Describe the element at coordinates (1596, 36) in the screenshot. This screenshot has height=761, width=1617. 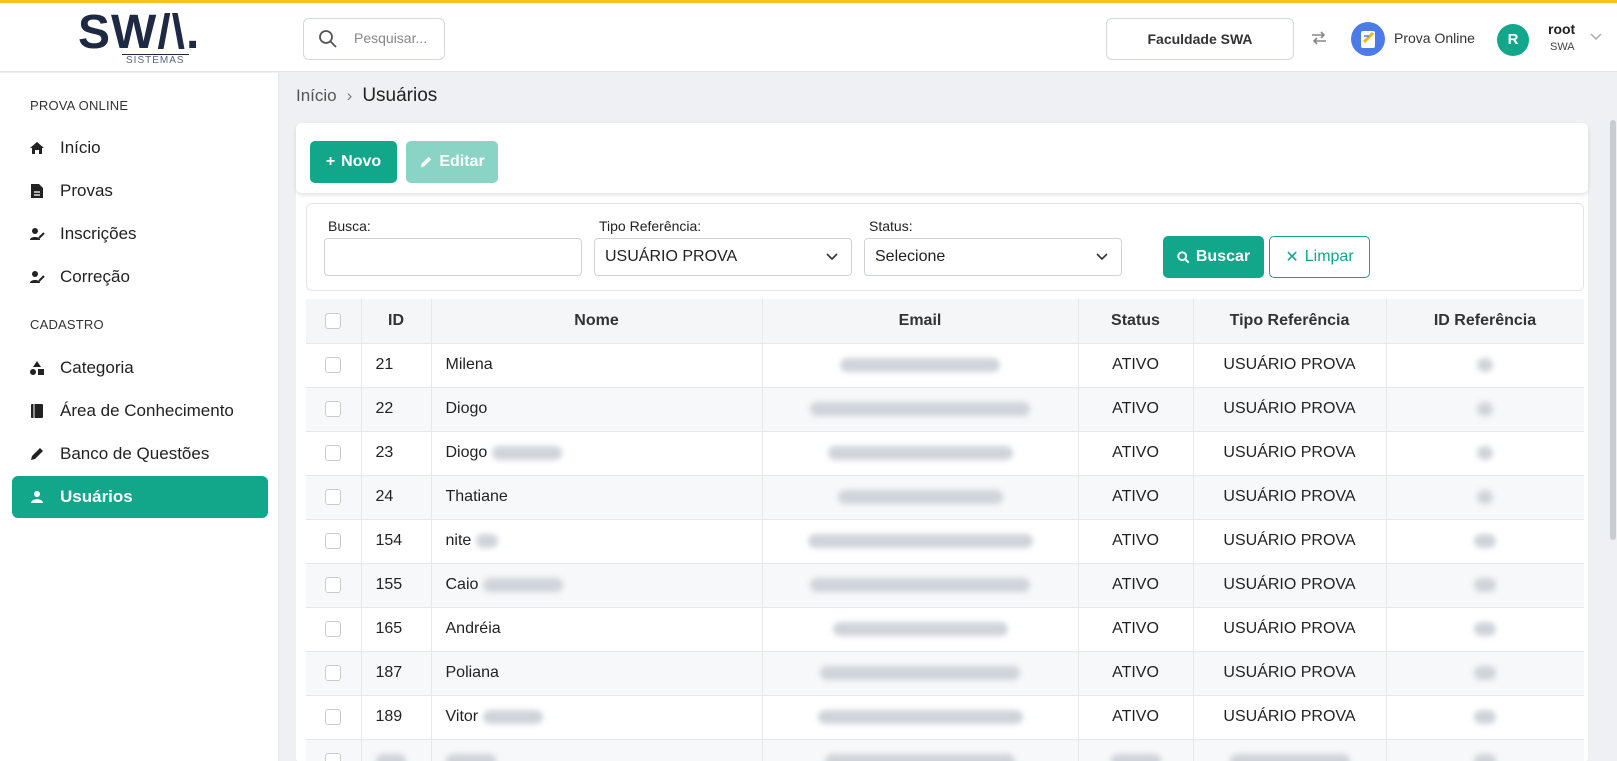
I see `chevron-down-icon` at that location.